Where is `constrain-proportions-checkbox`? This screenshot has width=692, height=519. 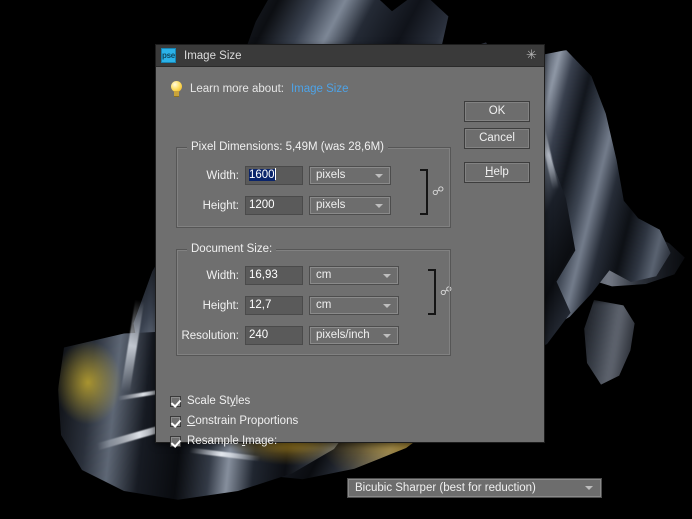
constrain-proportions-checkbox is located at coordinates (175, 421).